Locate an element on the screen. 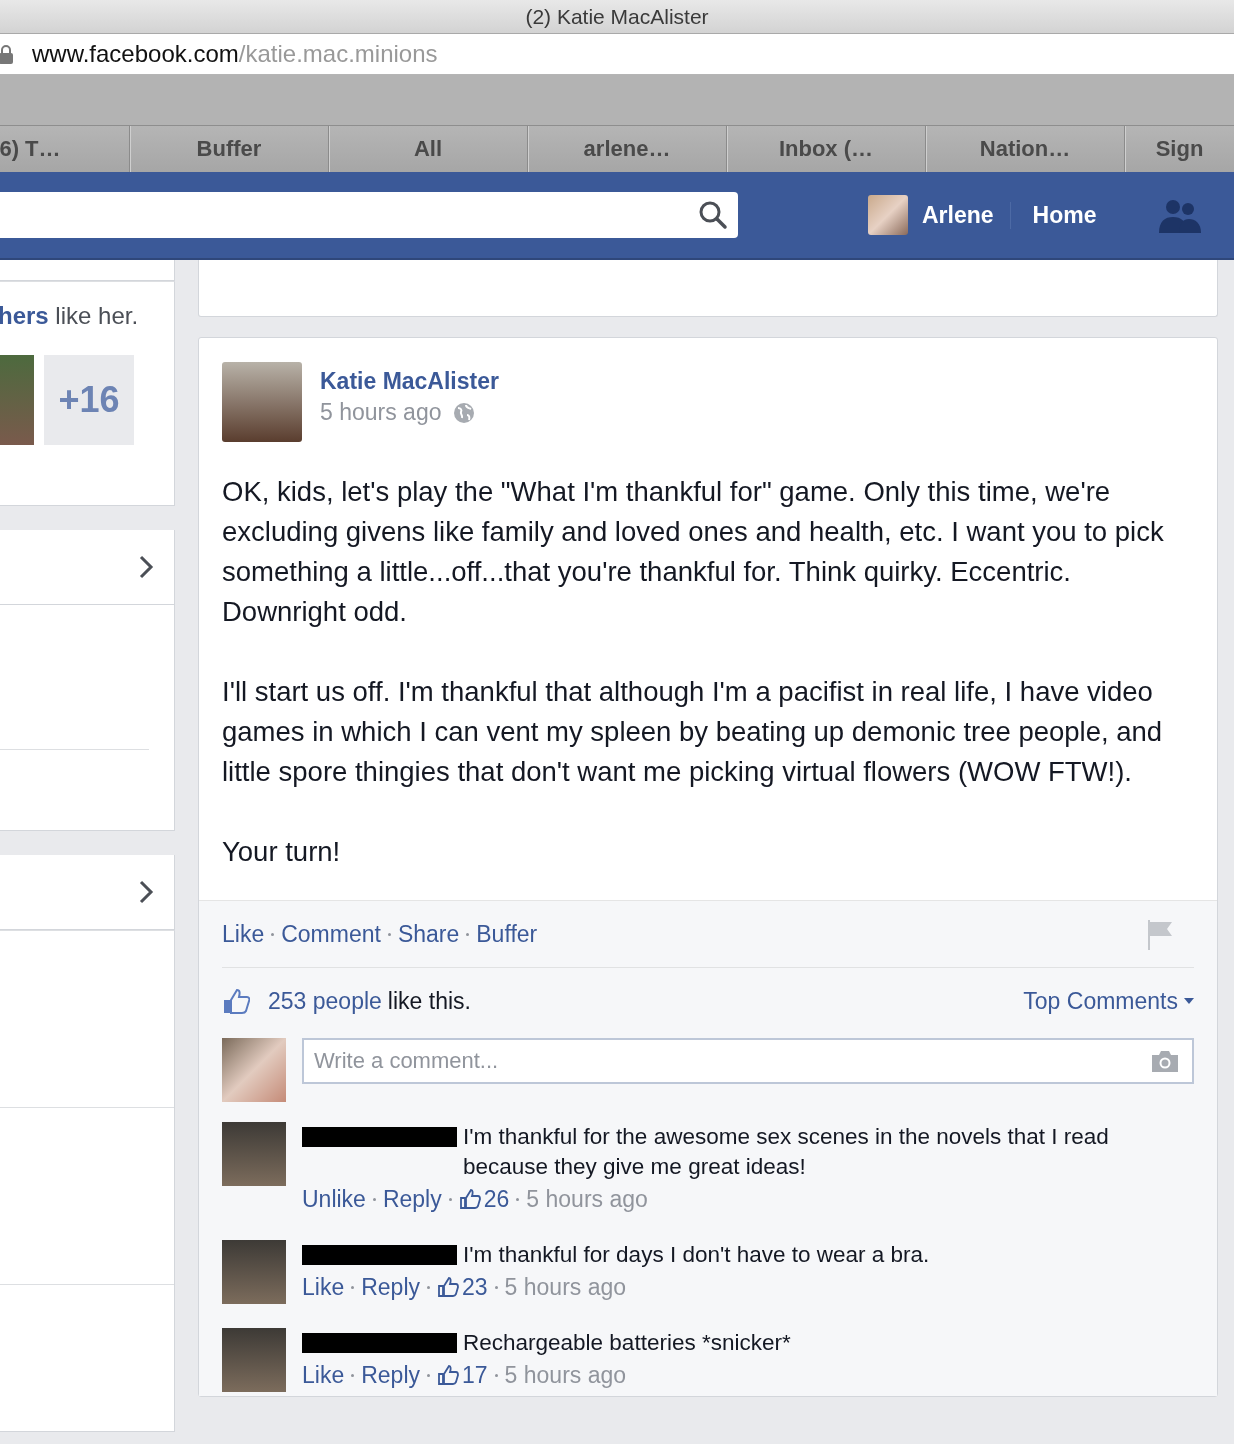 The image size is (1234, 1444). like-count: 26 is located at coordinates (496, 1199).